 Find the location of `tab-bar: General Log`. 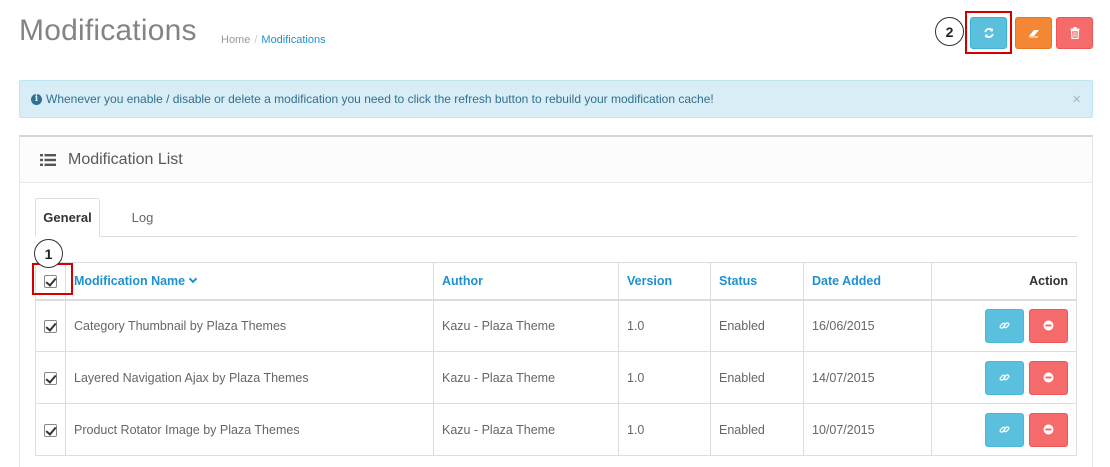

tab-bar: General Log is located at coordinates (556, 217).